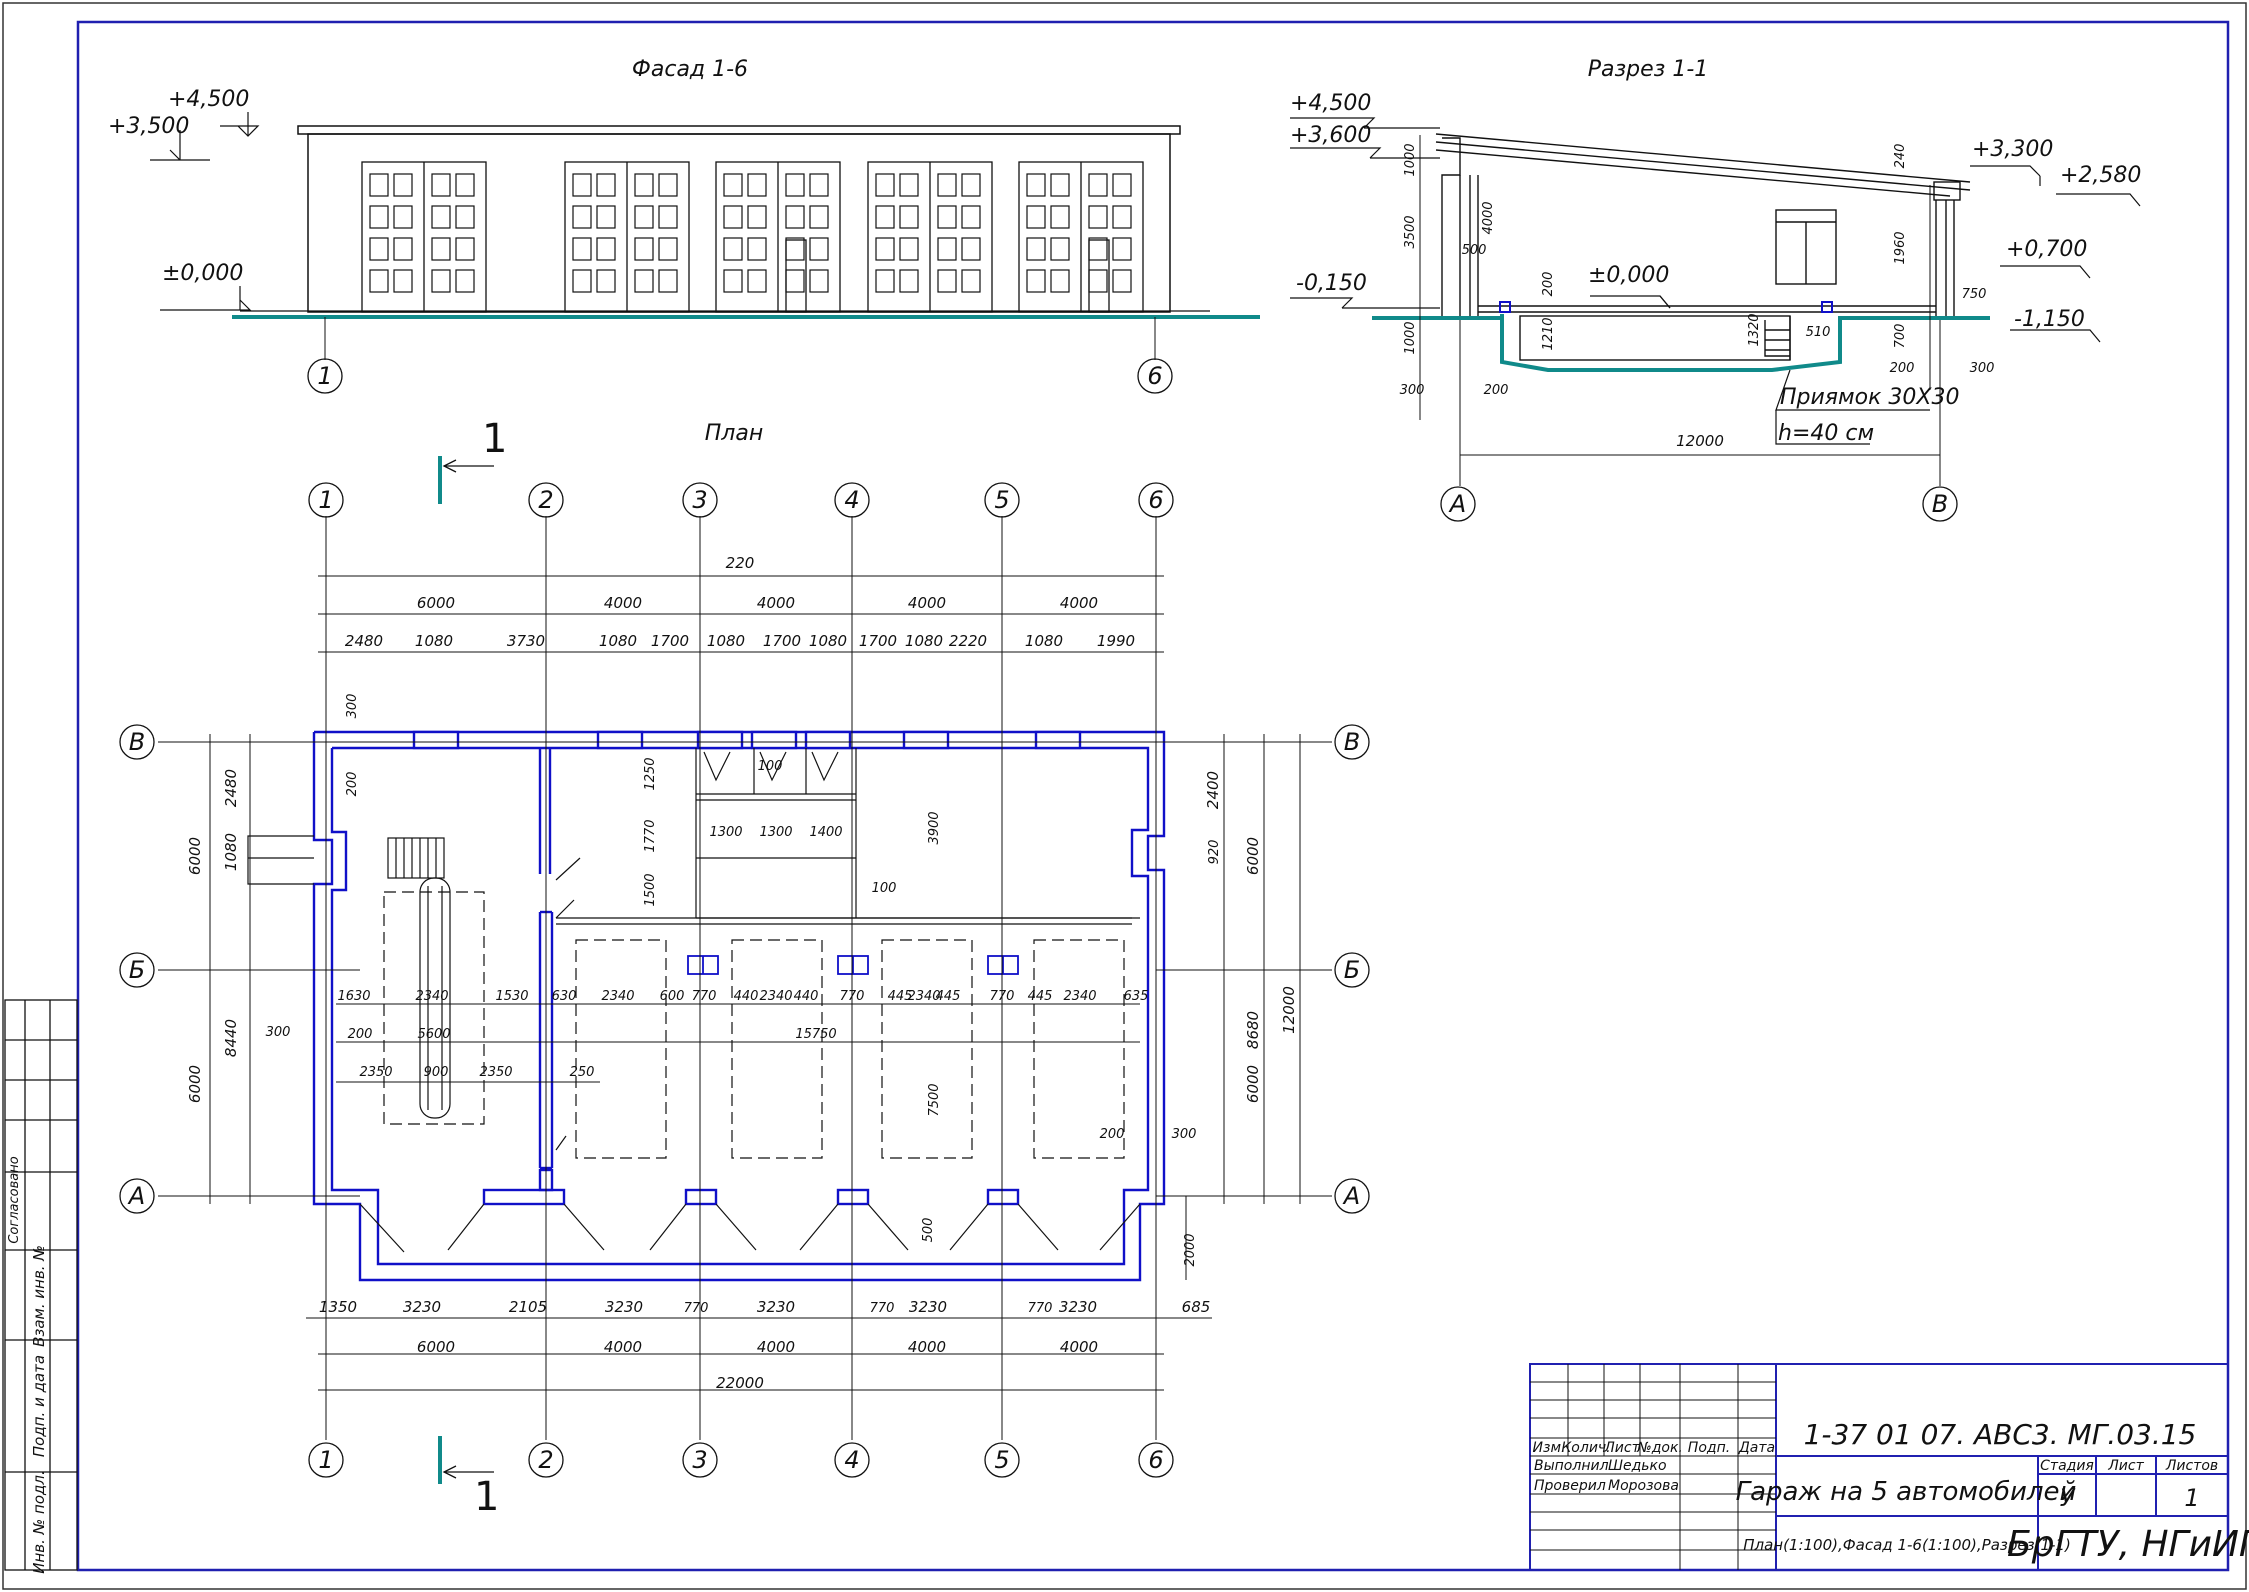 The height and width of the screenshot is (1592, 2249). Describe the element at coordinates (815, 1034) in the screenshot. I see `plan-inner-dim: 15750` at that location.